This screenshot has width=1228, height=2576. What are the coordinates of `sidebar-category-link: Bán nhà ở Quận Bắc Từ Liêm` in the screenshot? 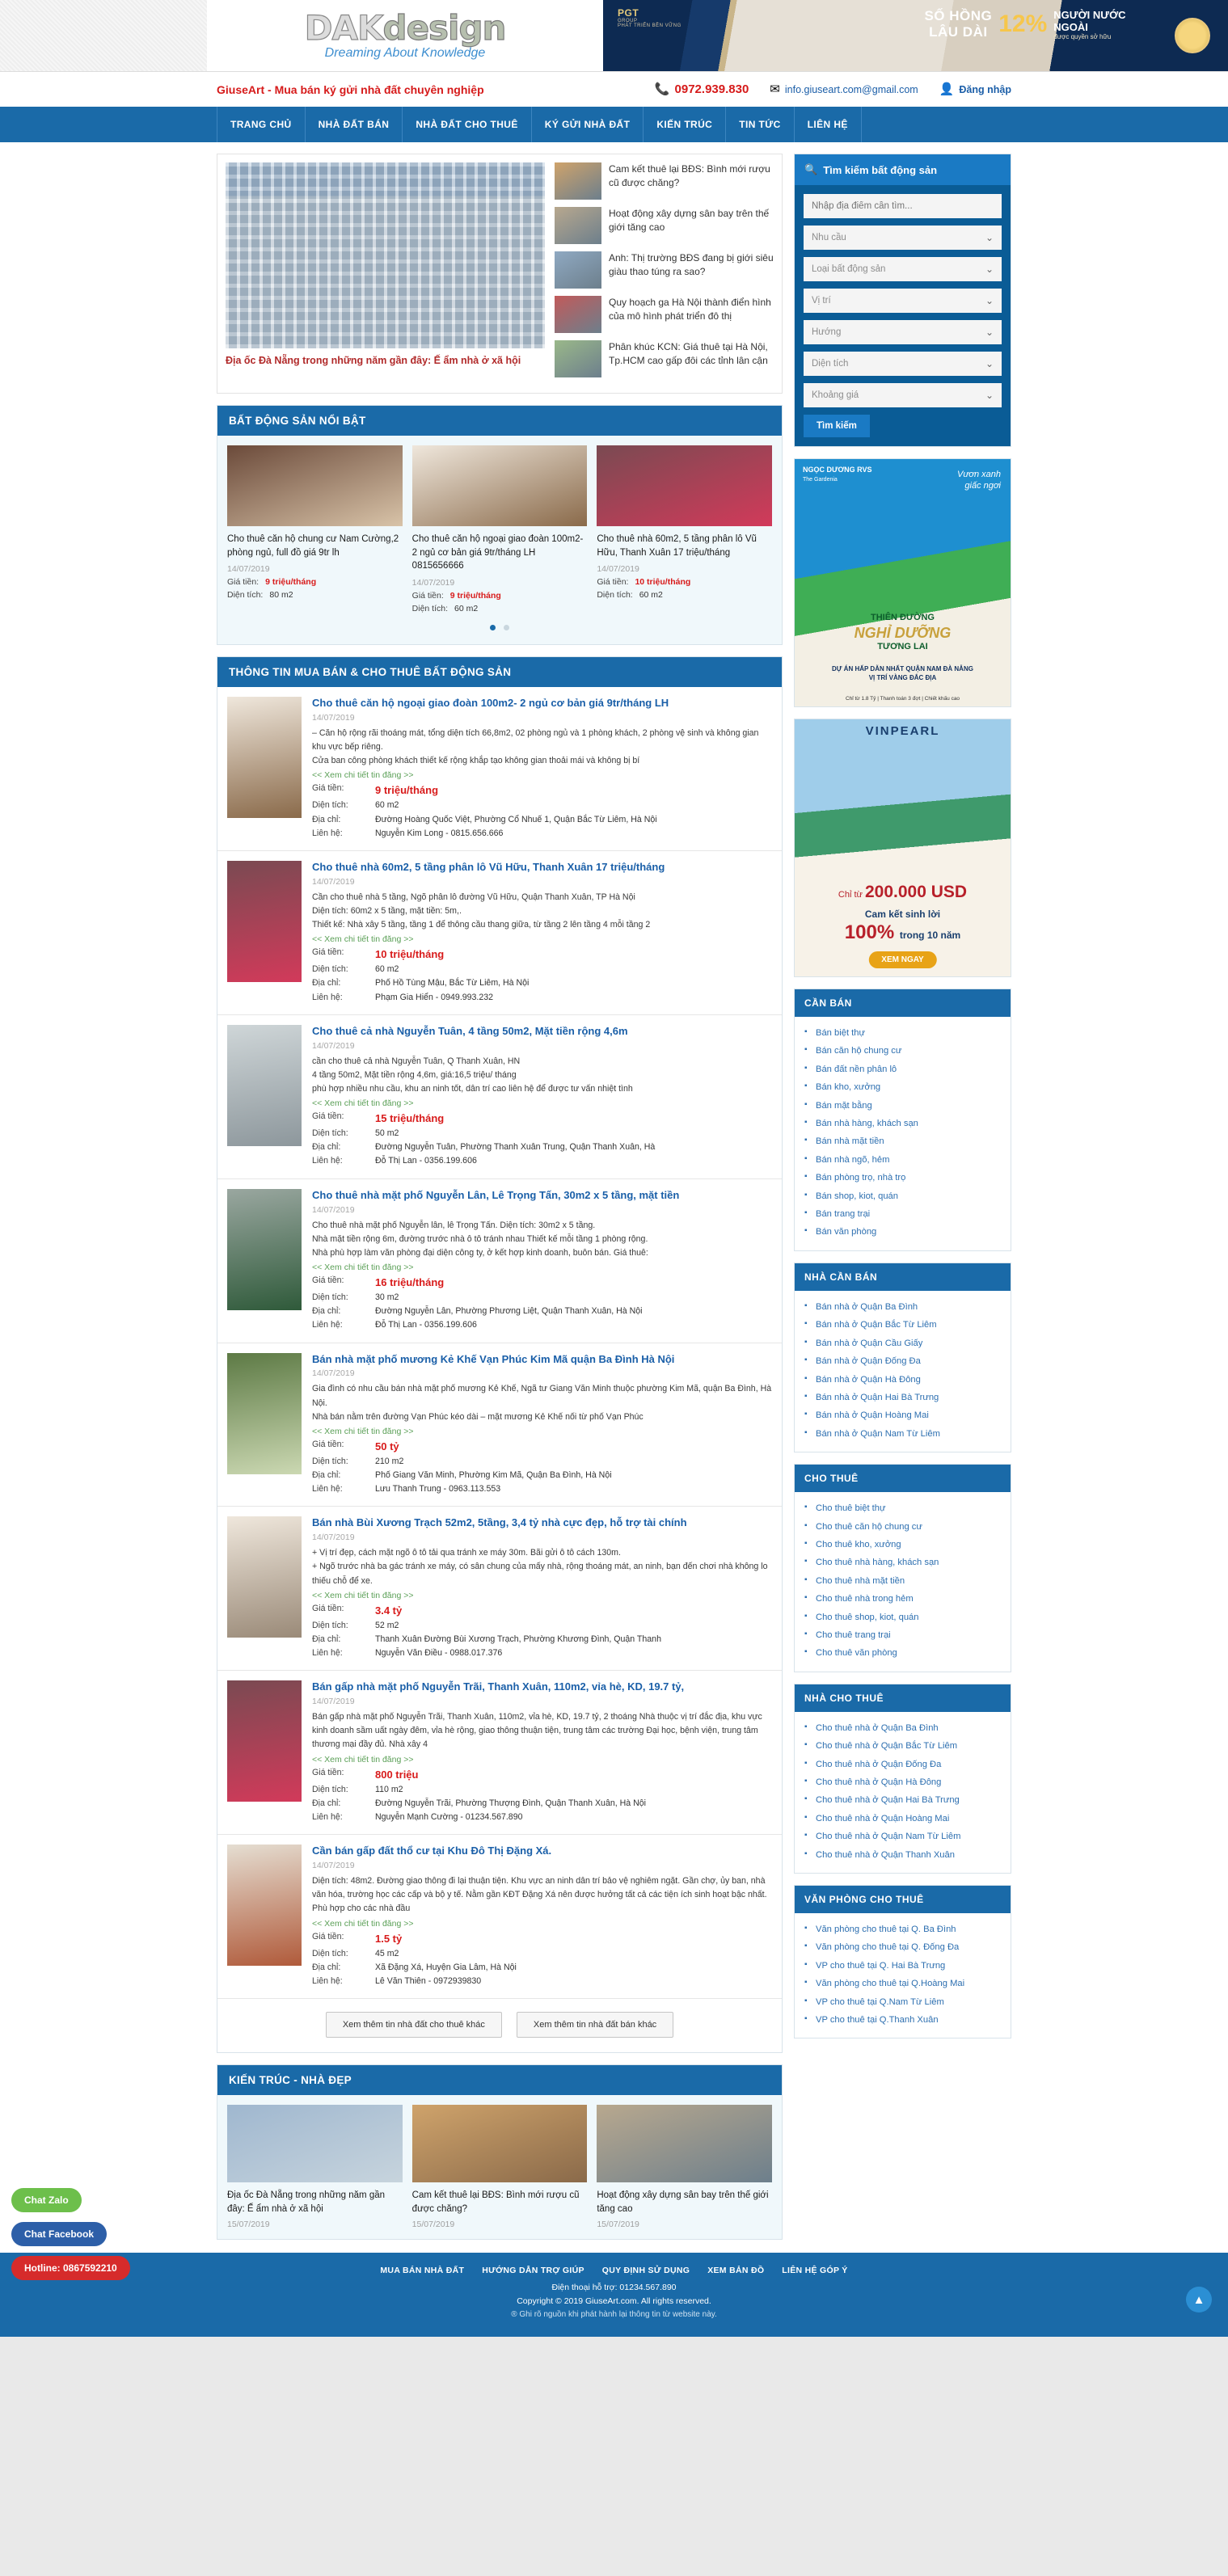 It's located at (902, 1325).